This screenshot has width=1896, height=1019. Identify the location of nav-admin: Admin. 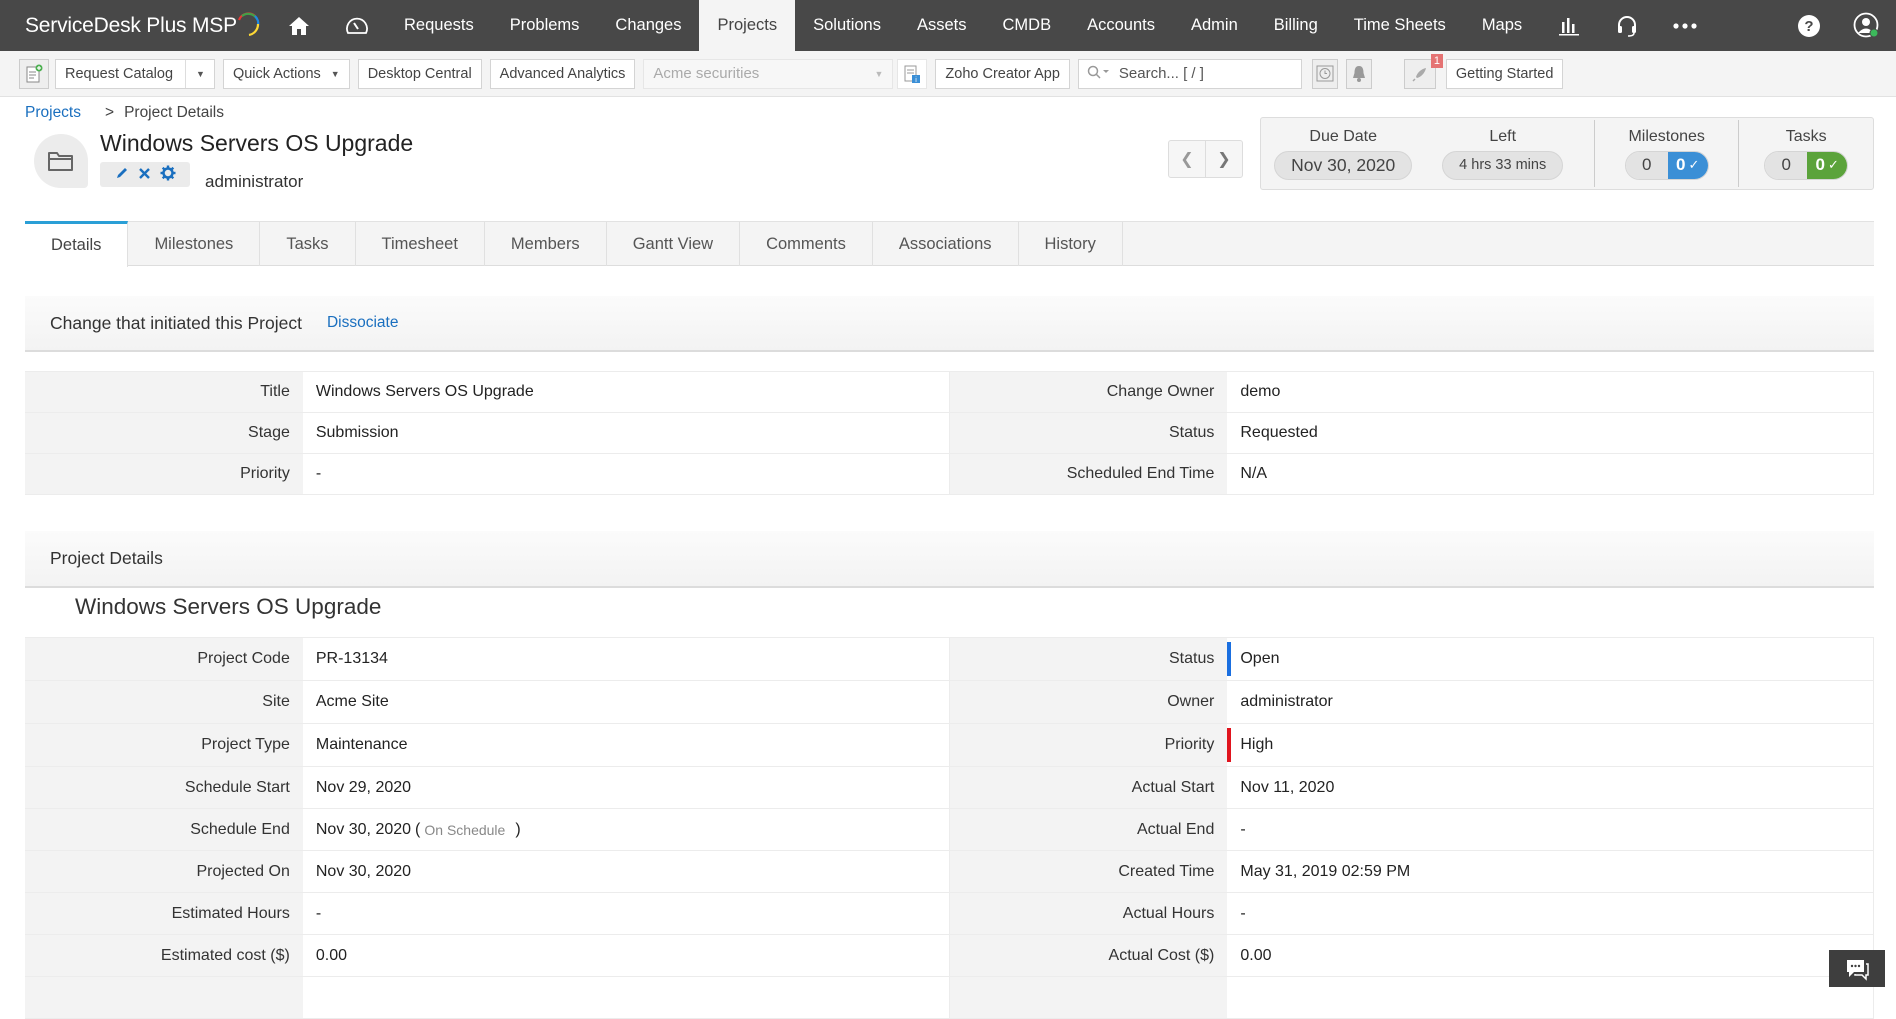
(1214, 25).